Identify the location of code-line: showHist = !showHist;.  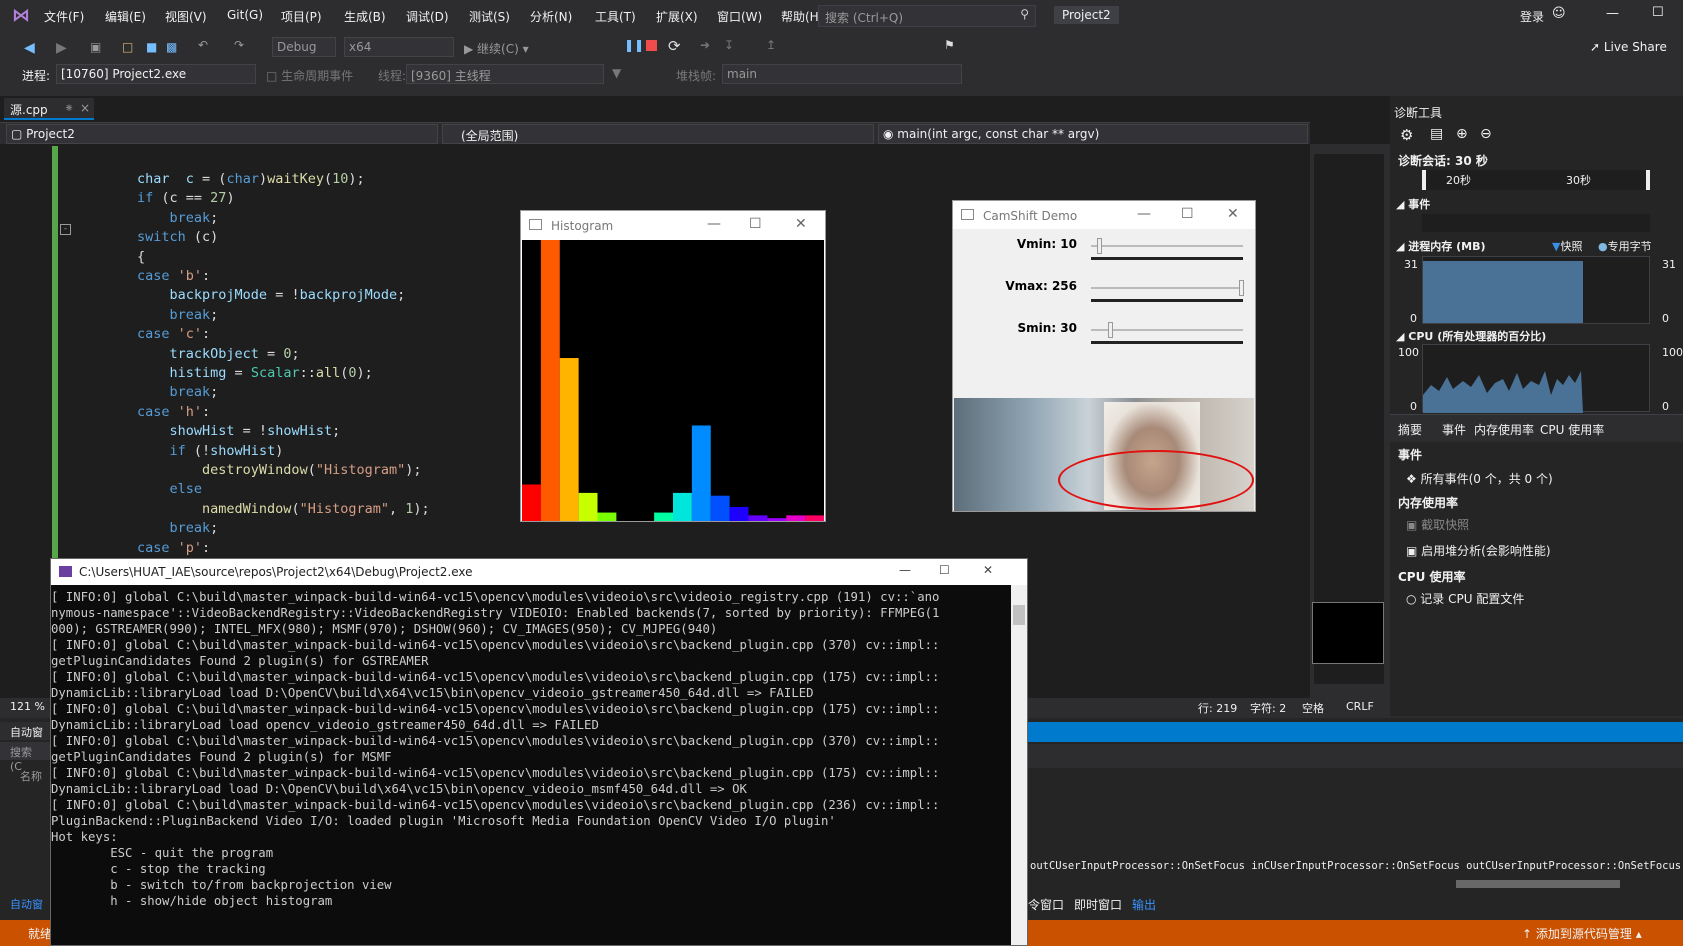
(239, 431).